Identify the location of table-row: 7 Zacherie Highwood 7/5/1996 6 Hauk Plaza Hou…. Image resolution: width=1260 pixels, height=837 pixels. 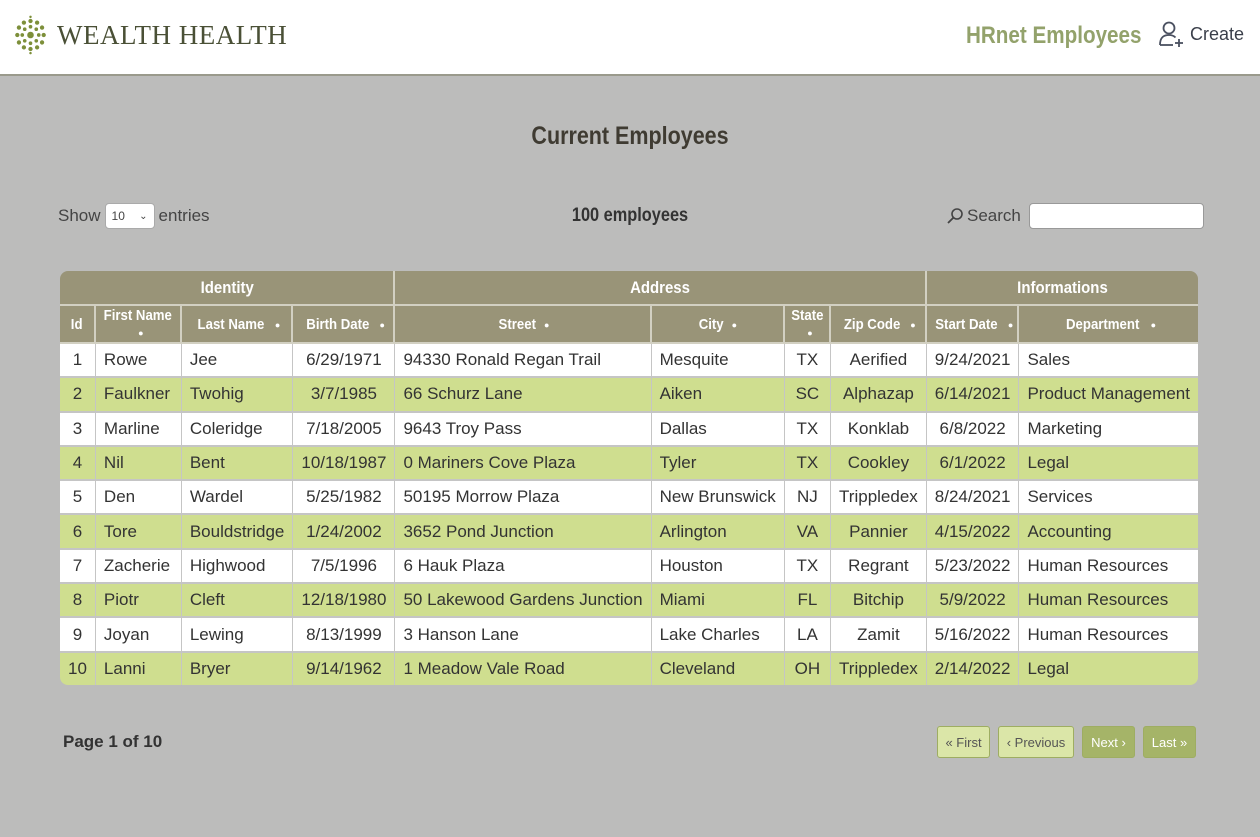
(629, 567).